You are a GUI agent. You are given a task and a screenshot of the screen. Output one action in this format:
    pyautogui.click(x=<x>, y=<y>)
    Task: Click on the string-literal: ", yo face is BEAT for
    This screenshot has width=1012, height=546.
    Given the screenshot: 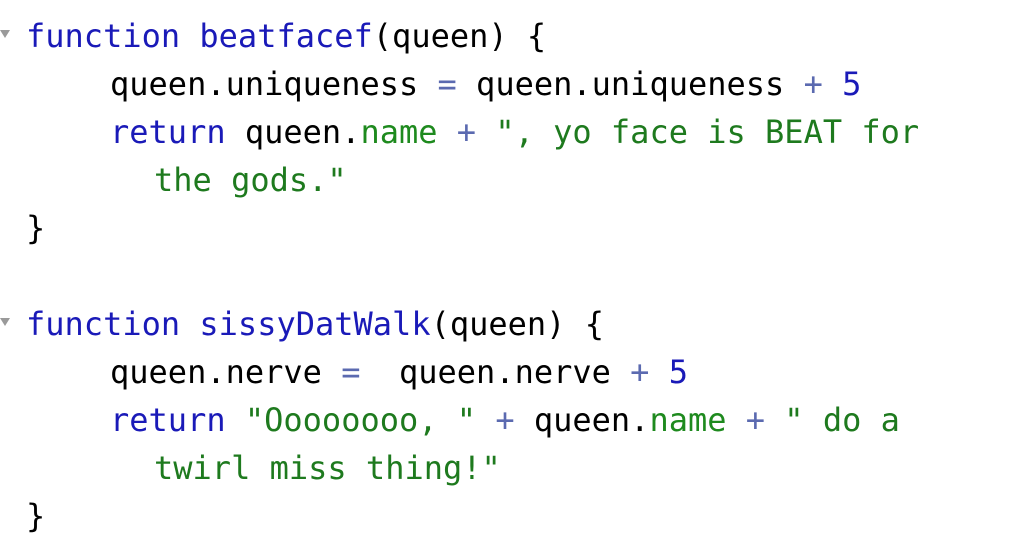 What is the action you would take?
    pyautogui.click(x=707, y=132)
    